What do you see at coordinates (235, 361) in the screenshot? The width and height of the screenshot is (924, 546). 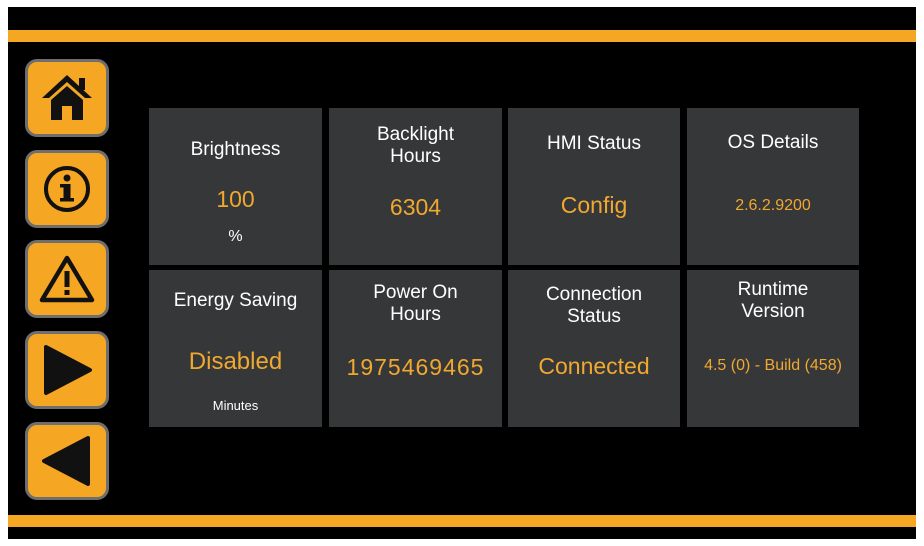 I see `energy-saving-value: Disabled` at bounding box center [235, 361].